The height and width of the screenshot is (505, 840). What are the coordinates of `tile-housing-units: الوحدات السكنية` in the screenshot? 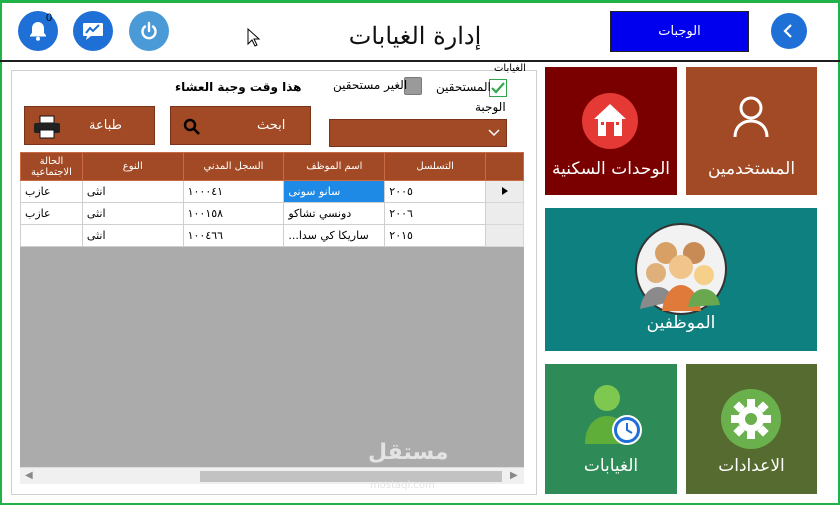 It's located at (611, 131).